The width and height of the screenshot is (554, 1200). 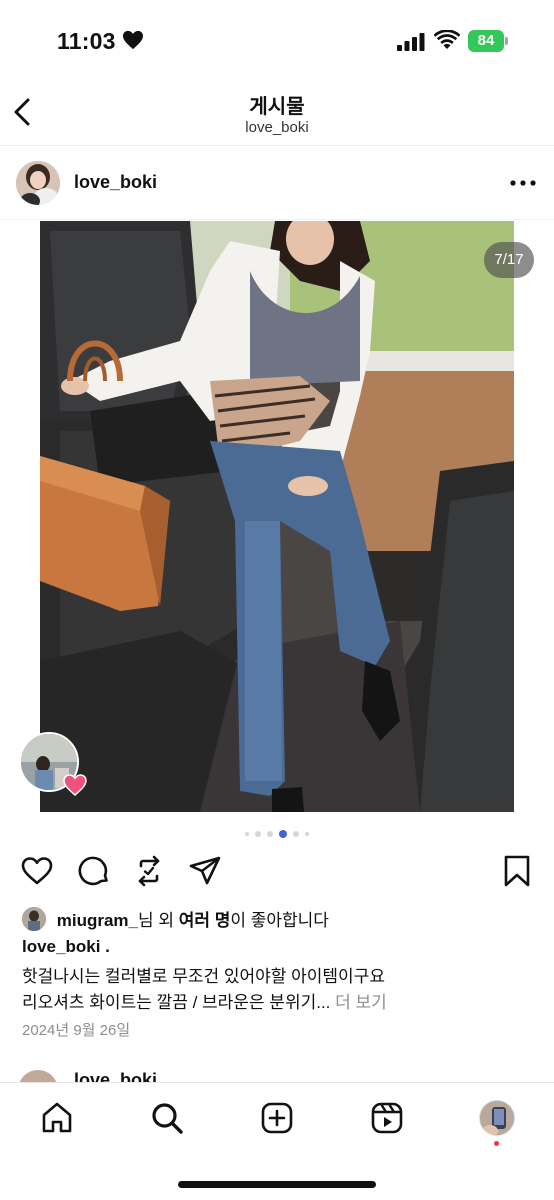 I want to click on profile-avatar, so click(x=497, y=1118).